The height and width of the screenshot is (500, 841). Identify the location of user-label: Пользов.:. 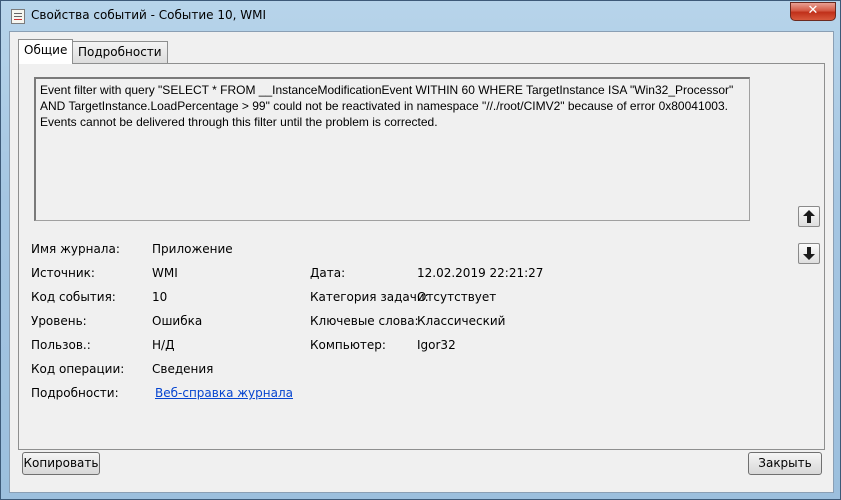
(61, 345).